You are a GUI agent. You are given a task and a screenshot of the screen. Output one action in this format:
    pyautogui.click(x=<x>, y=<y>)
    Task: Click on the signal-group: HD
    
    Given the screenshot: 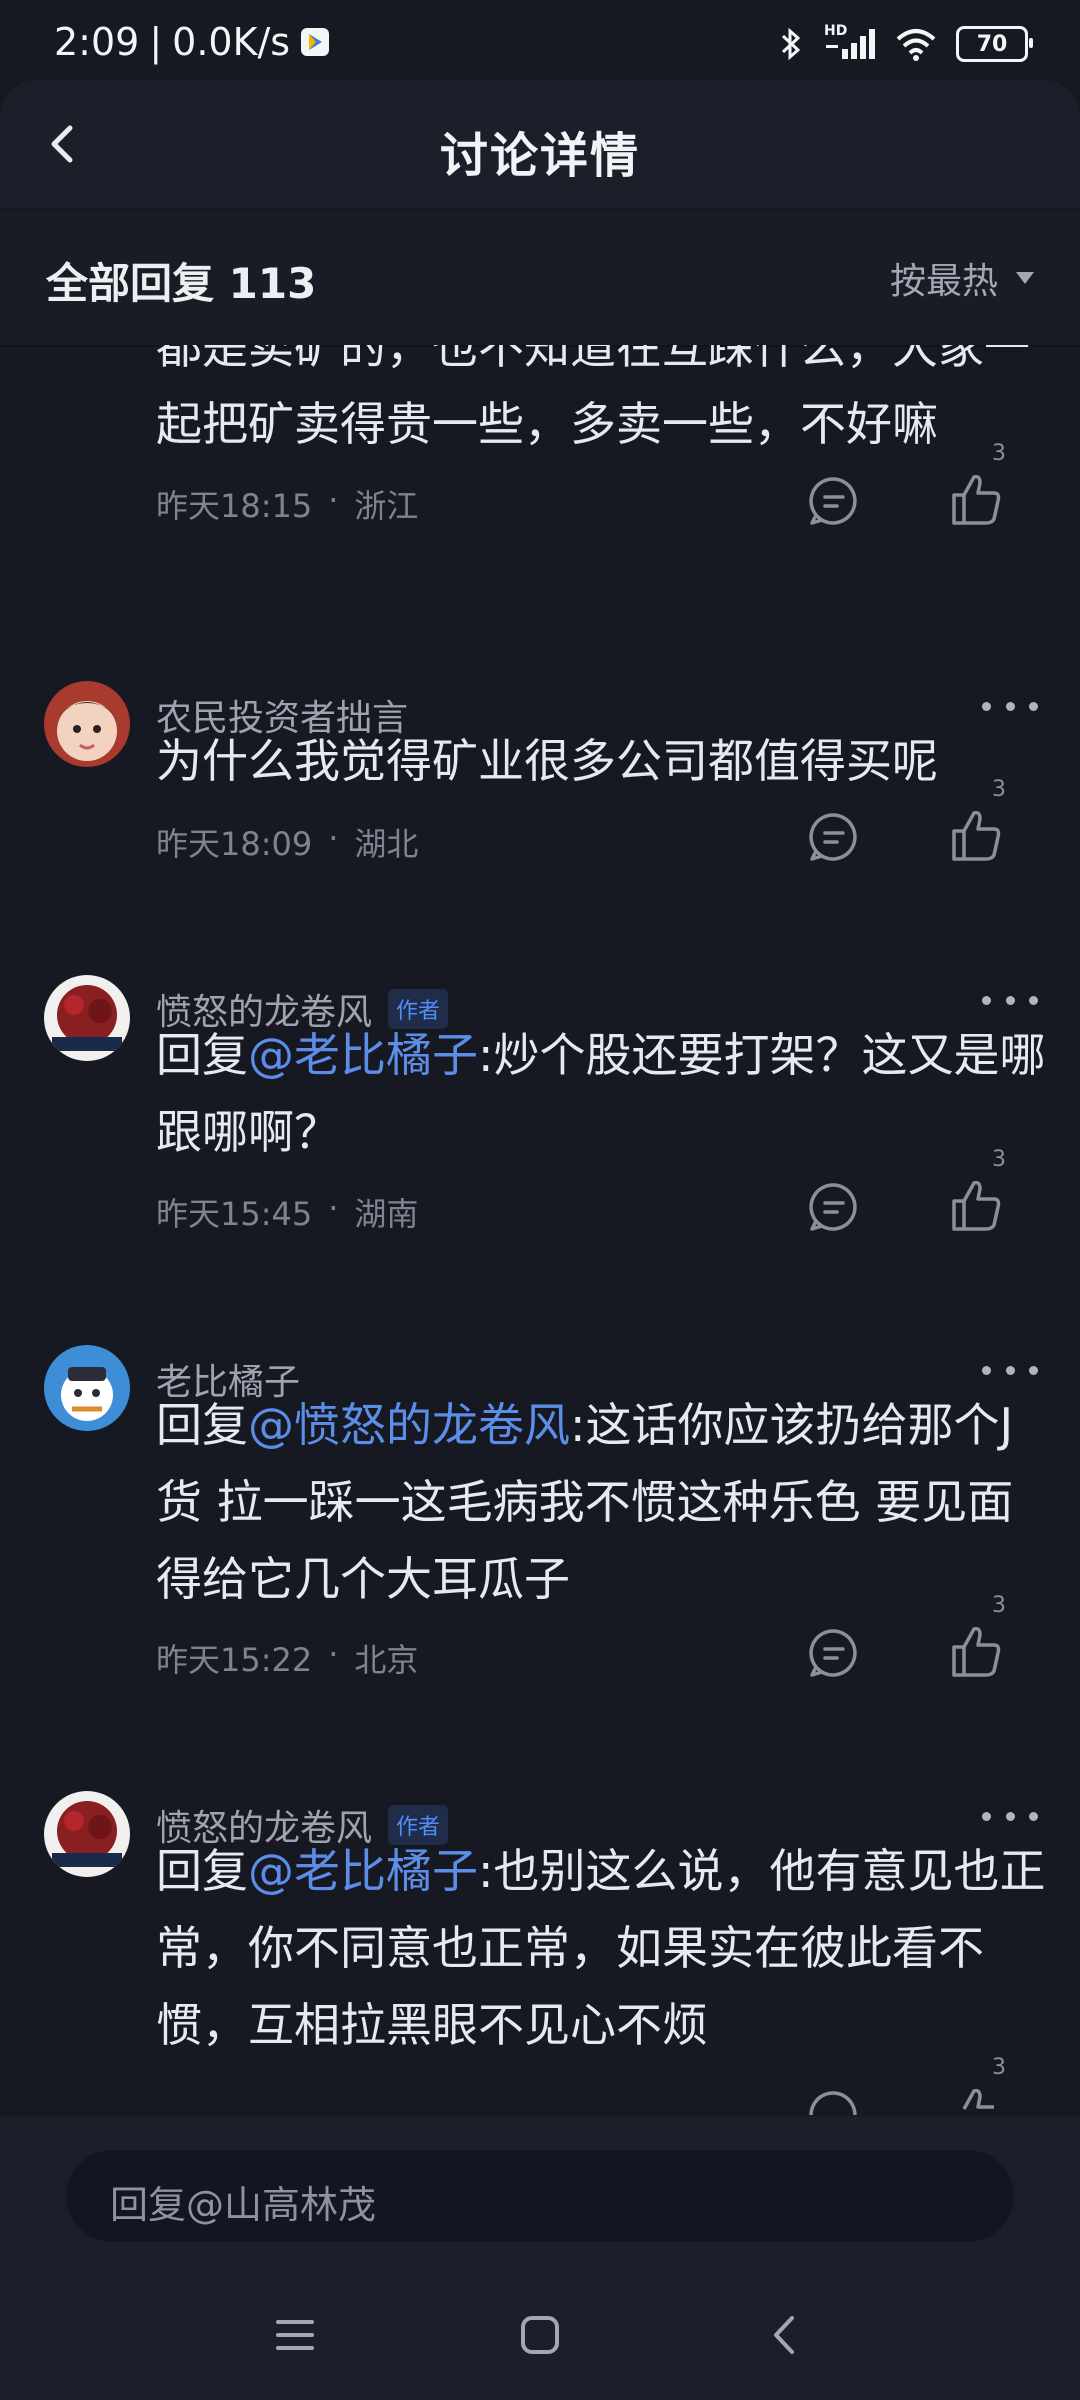 What is the action you would take?
    pyautogui.click(x=850, y=42)
    